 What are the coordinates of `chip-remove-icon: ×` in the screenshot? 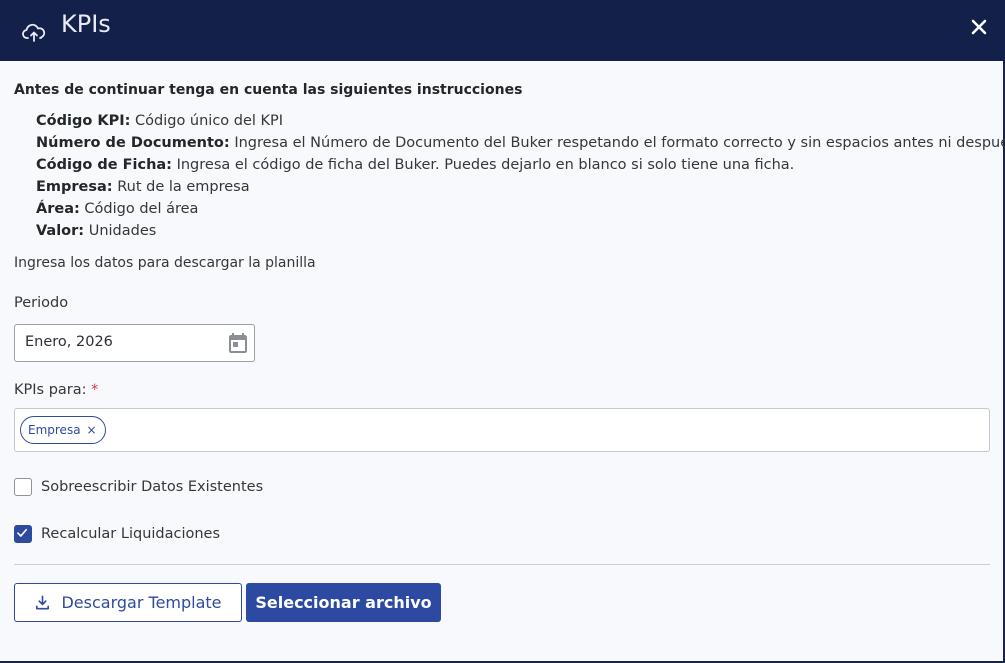 It's located at (92, 430).